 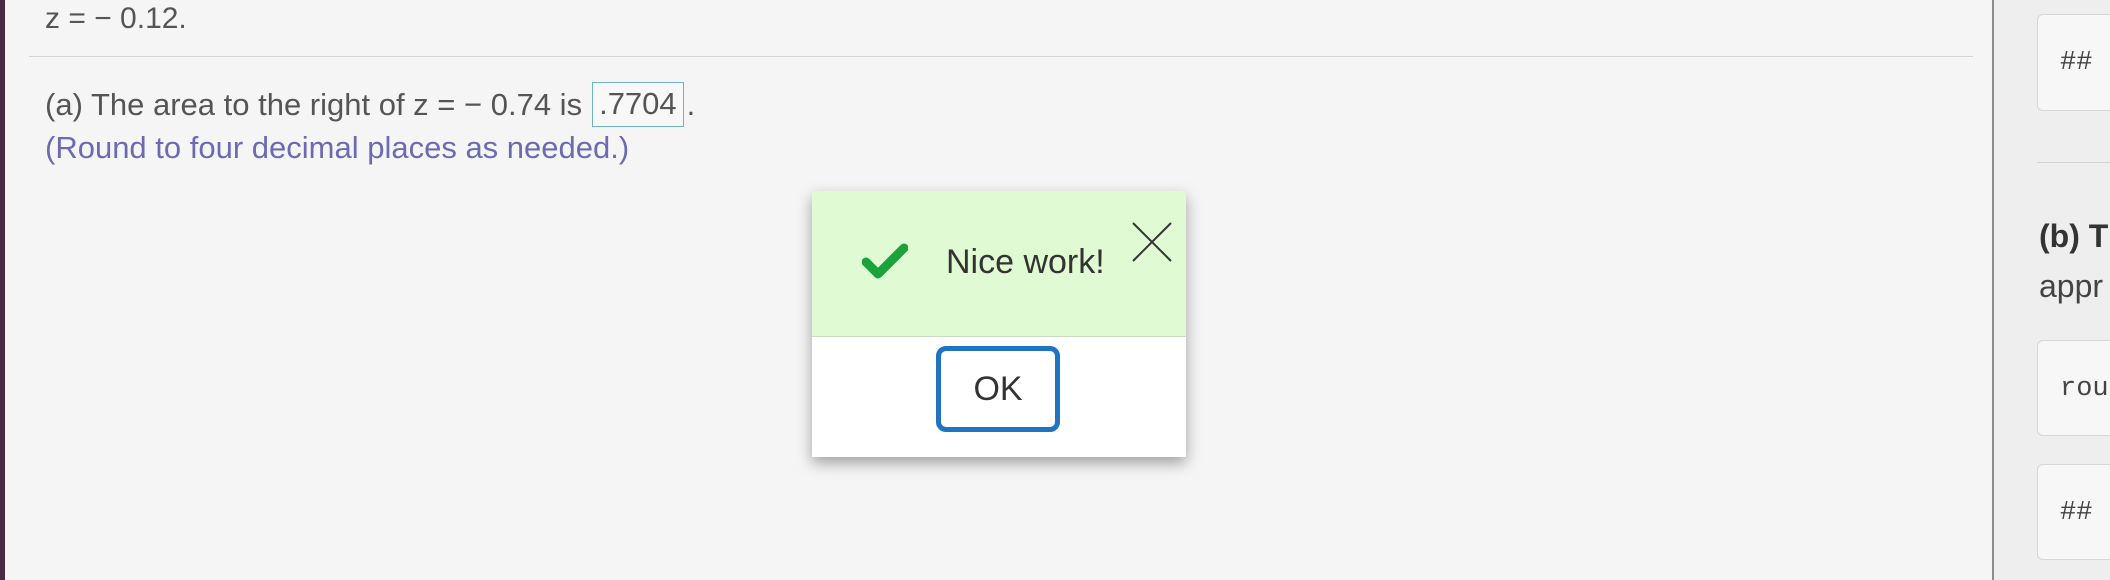 I want to click on code-box: rou, so click(x=2073, y=388).